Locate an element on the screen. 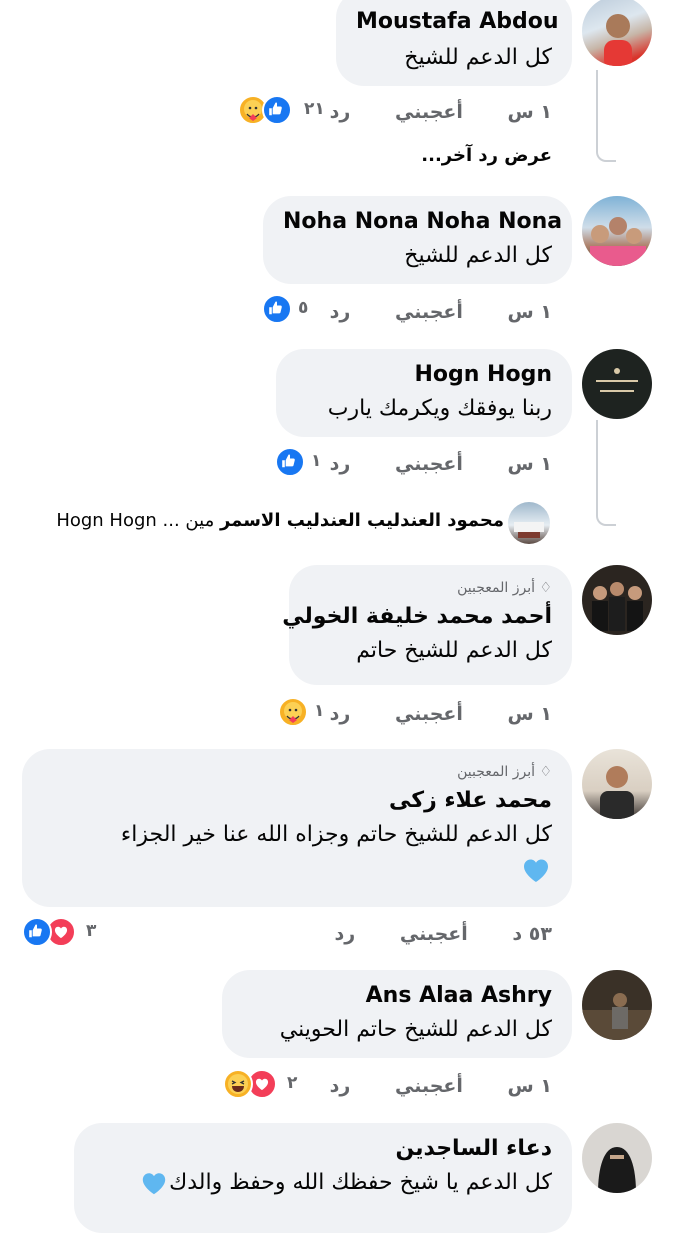 The image size is (674, 1233). reactions-count: ٣ is located at coordinates (91, 931).